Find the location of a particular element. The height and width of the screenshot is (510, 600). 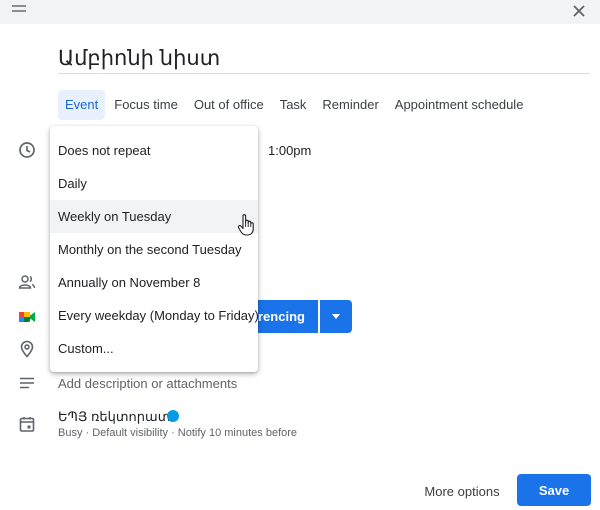

add-conferencing-button: rencing is located at coordinates (284, 316).